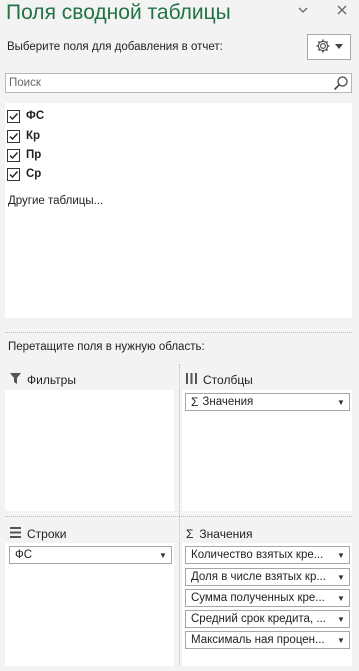 This screenshot has width=359, height=671. Describe the element at coordinates (341, 84) in the screenshot. I see `search-icon` at that location.